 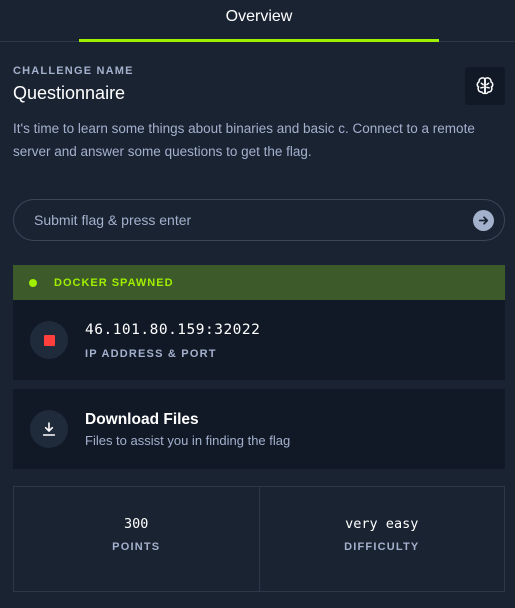 I want to click on instance-panel: 46.101.80.159:32022 IP ADDRESS & PORT, so click(x=259, y=340).